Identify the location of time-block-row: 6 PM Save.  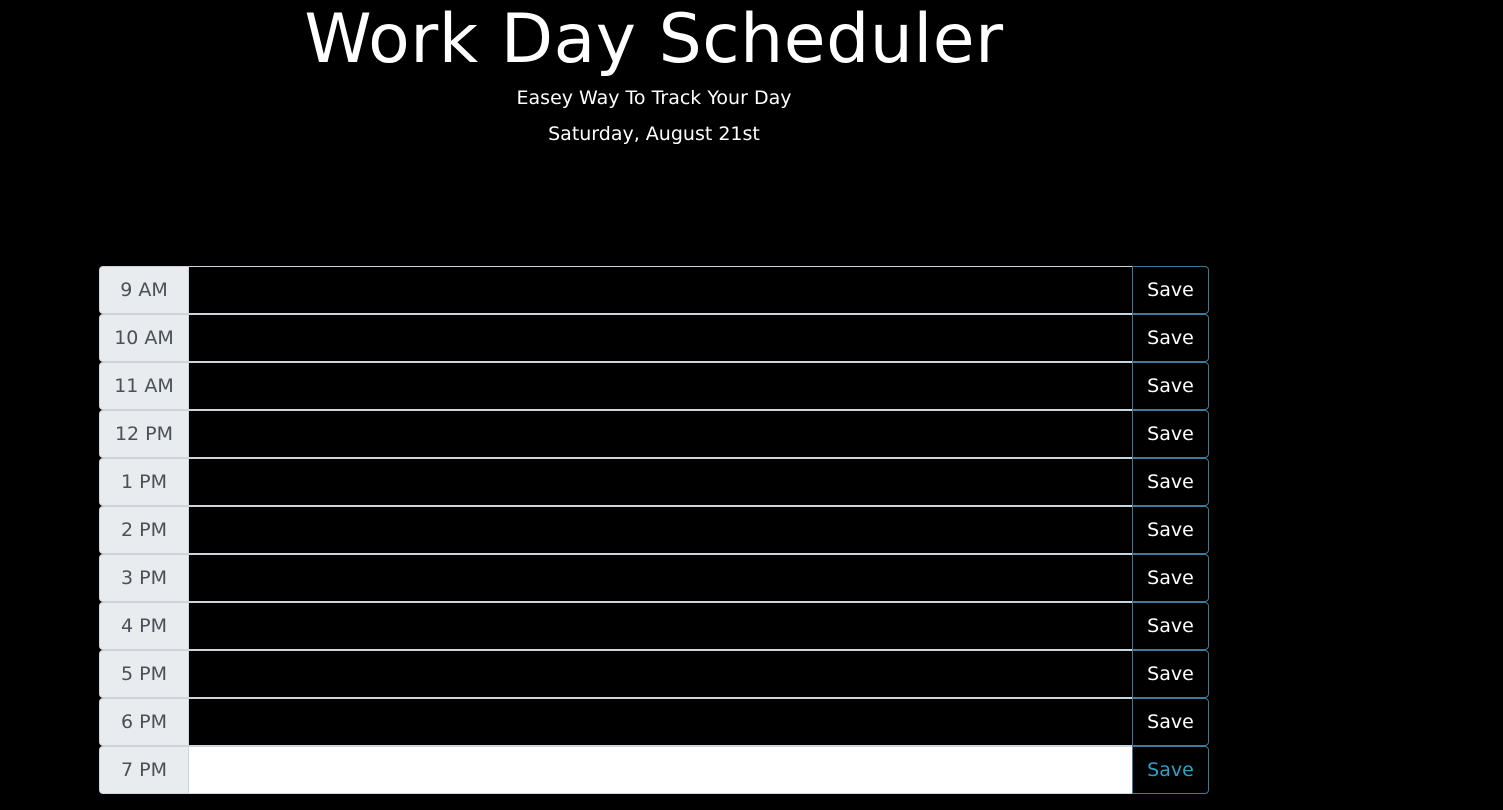
(654, 722).